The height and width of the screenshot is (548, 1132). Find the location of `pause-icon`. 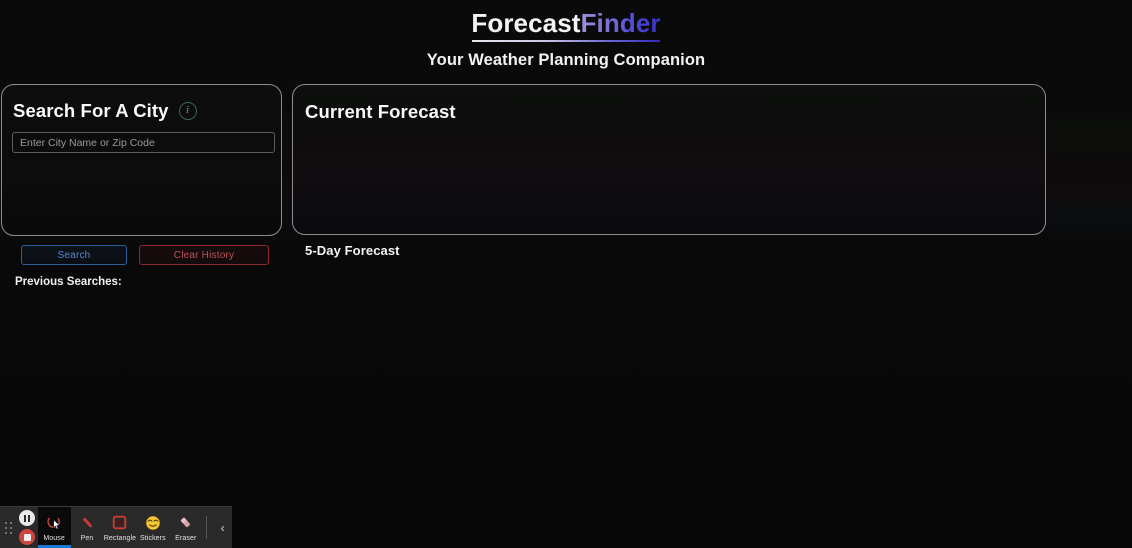

pause-icon is located at coordinates (27, 518).